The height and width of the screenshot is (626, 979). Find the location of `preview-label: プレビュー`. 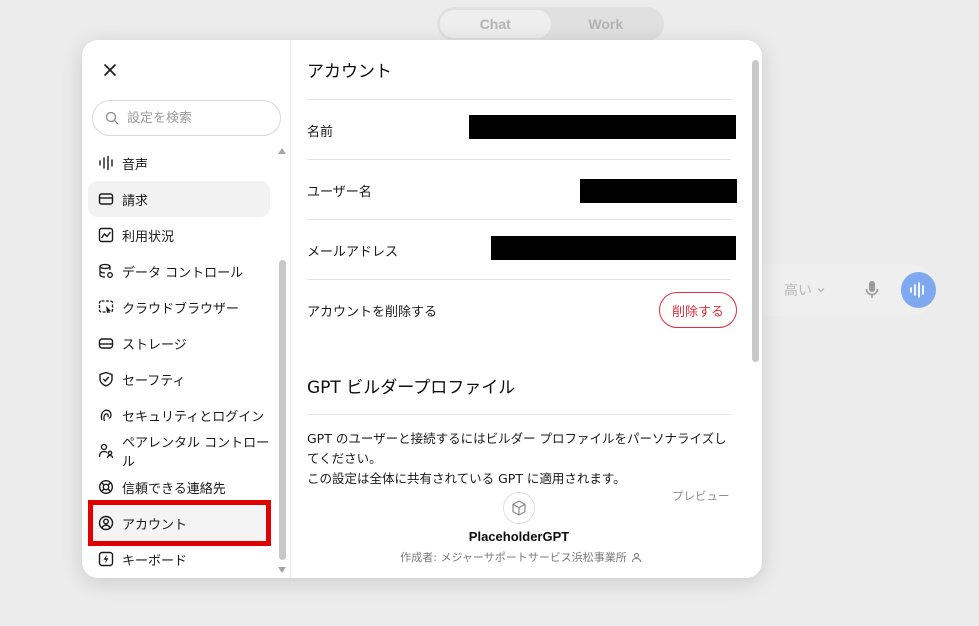

preview-label: プレビュー is located at coordinates (701, 496).